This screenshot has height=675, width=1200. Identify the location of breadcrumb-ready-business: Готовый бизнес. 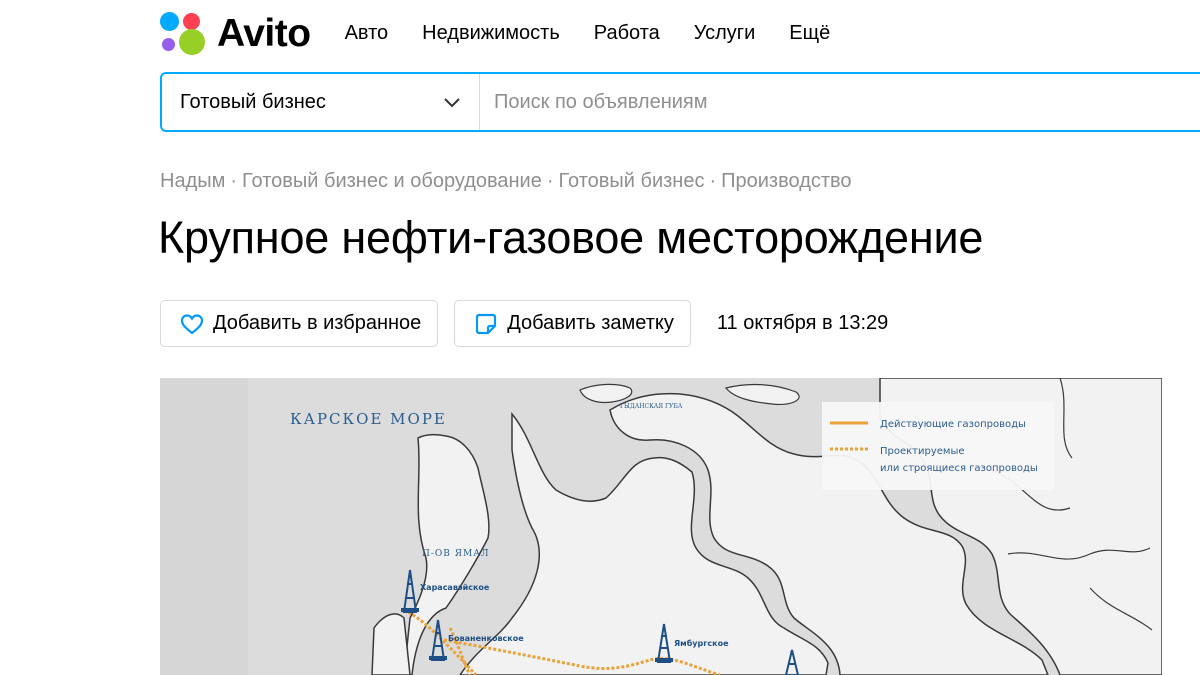
(632, 181).